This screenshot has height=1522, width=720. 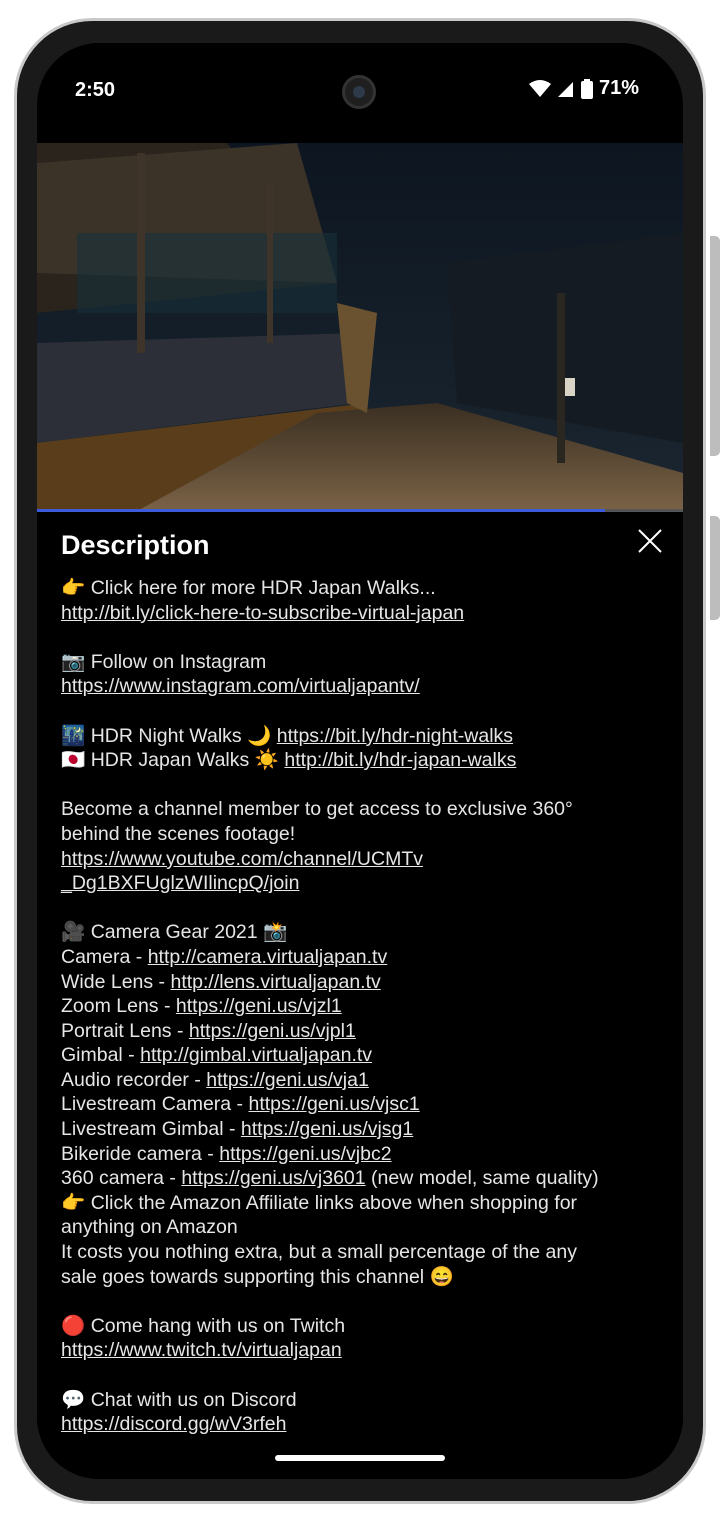 I want to click on gear-label: Portrait Lens -, so click(x=125, y=1030).